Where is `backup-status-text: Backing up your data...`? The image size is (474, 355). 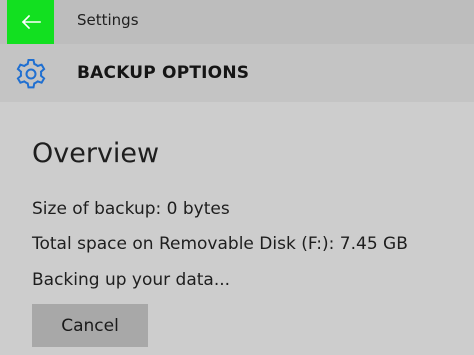
backup-status-text: Backing up your data... is located at coordinates (131, 280).